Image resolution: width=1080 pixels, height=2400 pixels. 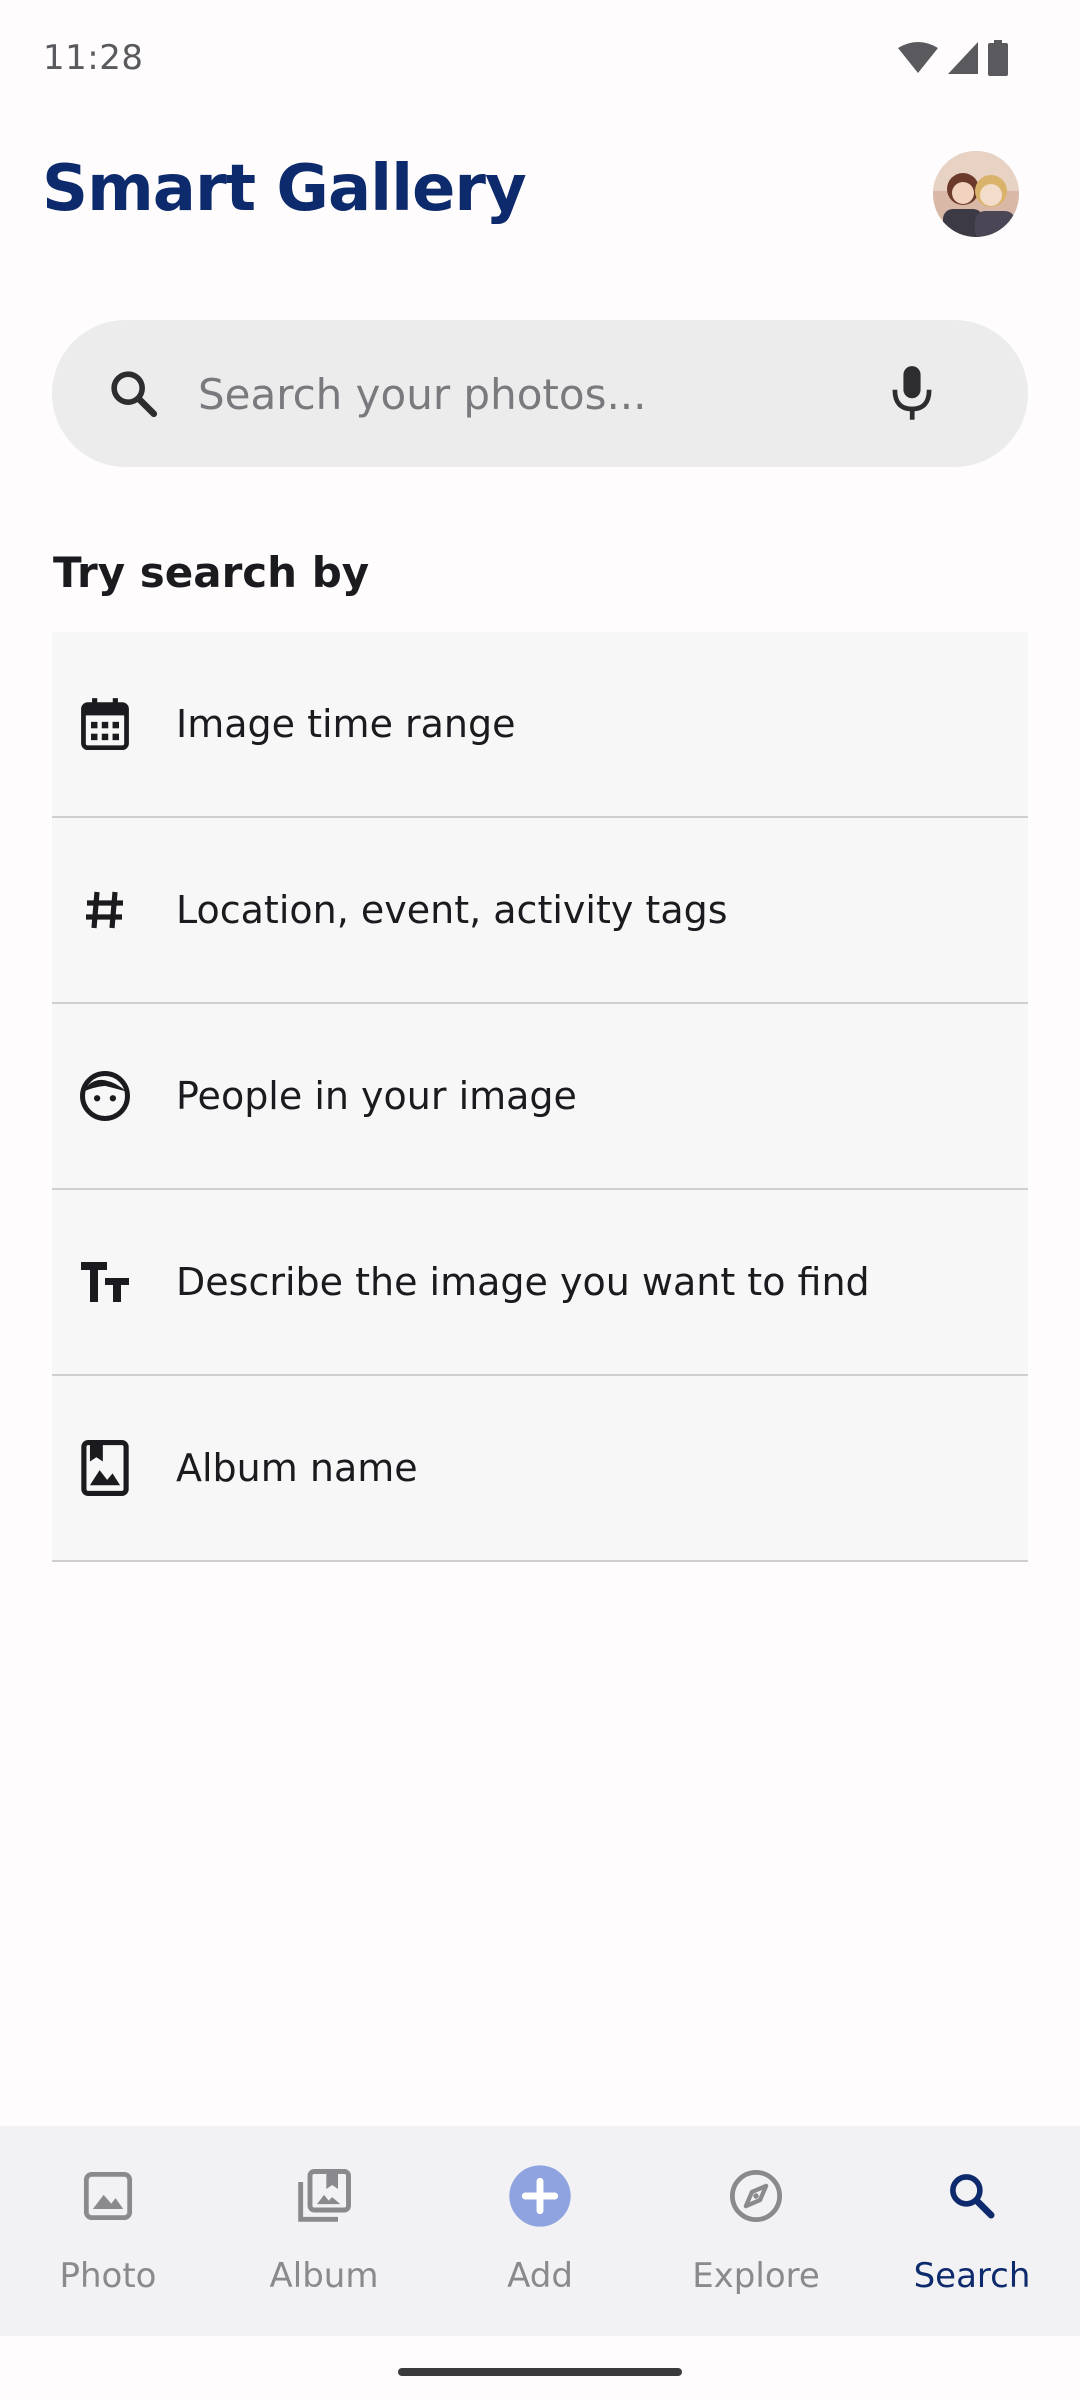 I want to click on library-icon, so click(x=324, y=2196).